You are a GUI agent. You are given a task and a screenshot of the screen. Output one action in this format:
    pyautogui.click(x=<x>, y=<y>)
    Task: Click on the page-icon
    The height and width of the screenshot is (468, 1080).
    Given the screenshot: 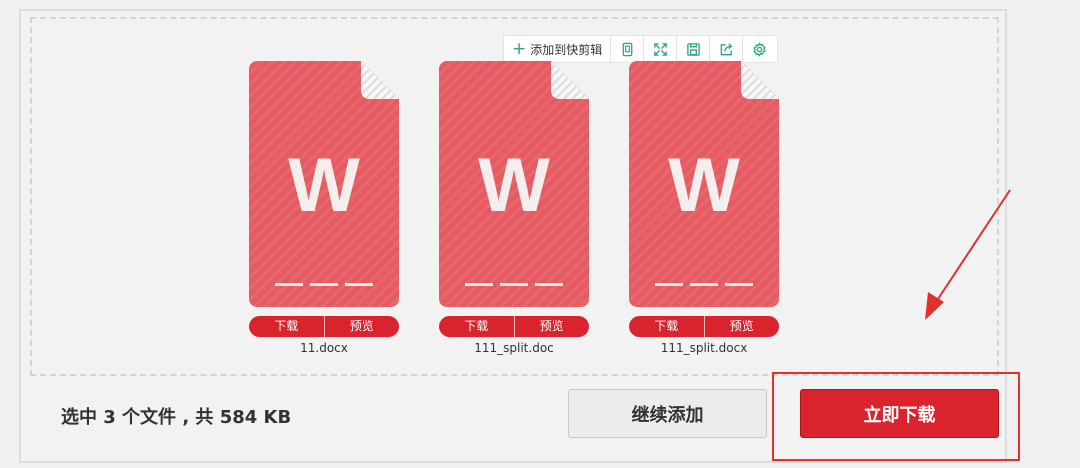 What is the action you would take?
    pyautogui.click(x=628, y=49)
    